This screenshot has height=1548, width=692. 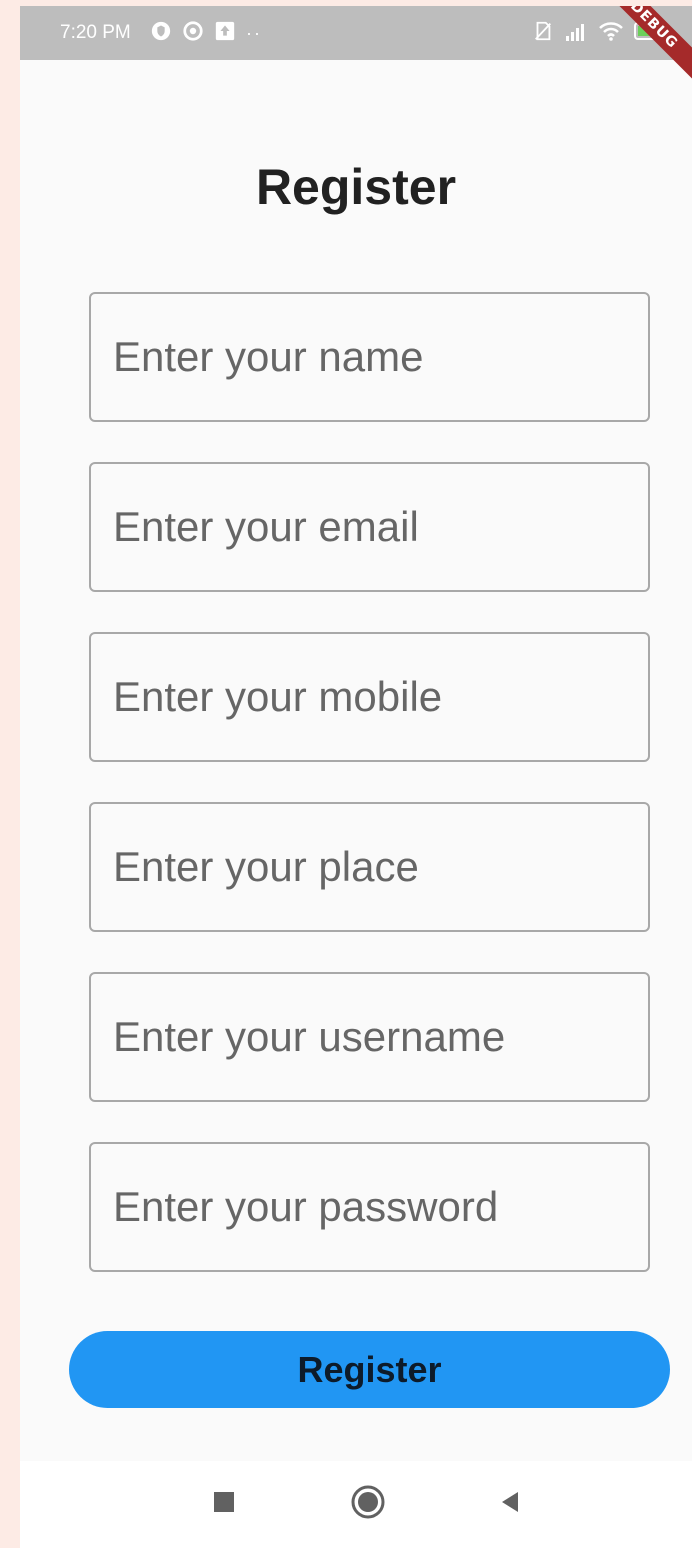 What do you see at coordinates (356, 51) in the screenshot?
I see `status-bar: 7:20 PM ·· DEBUG` at bounding box center [356, 51].